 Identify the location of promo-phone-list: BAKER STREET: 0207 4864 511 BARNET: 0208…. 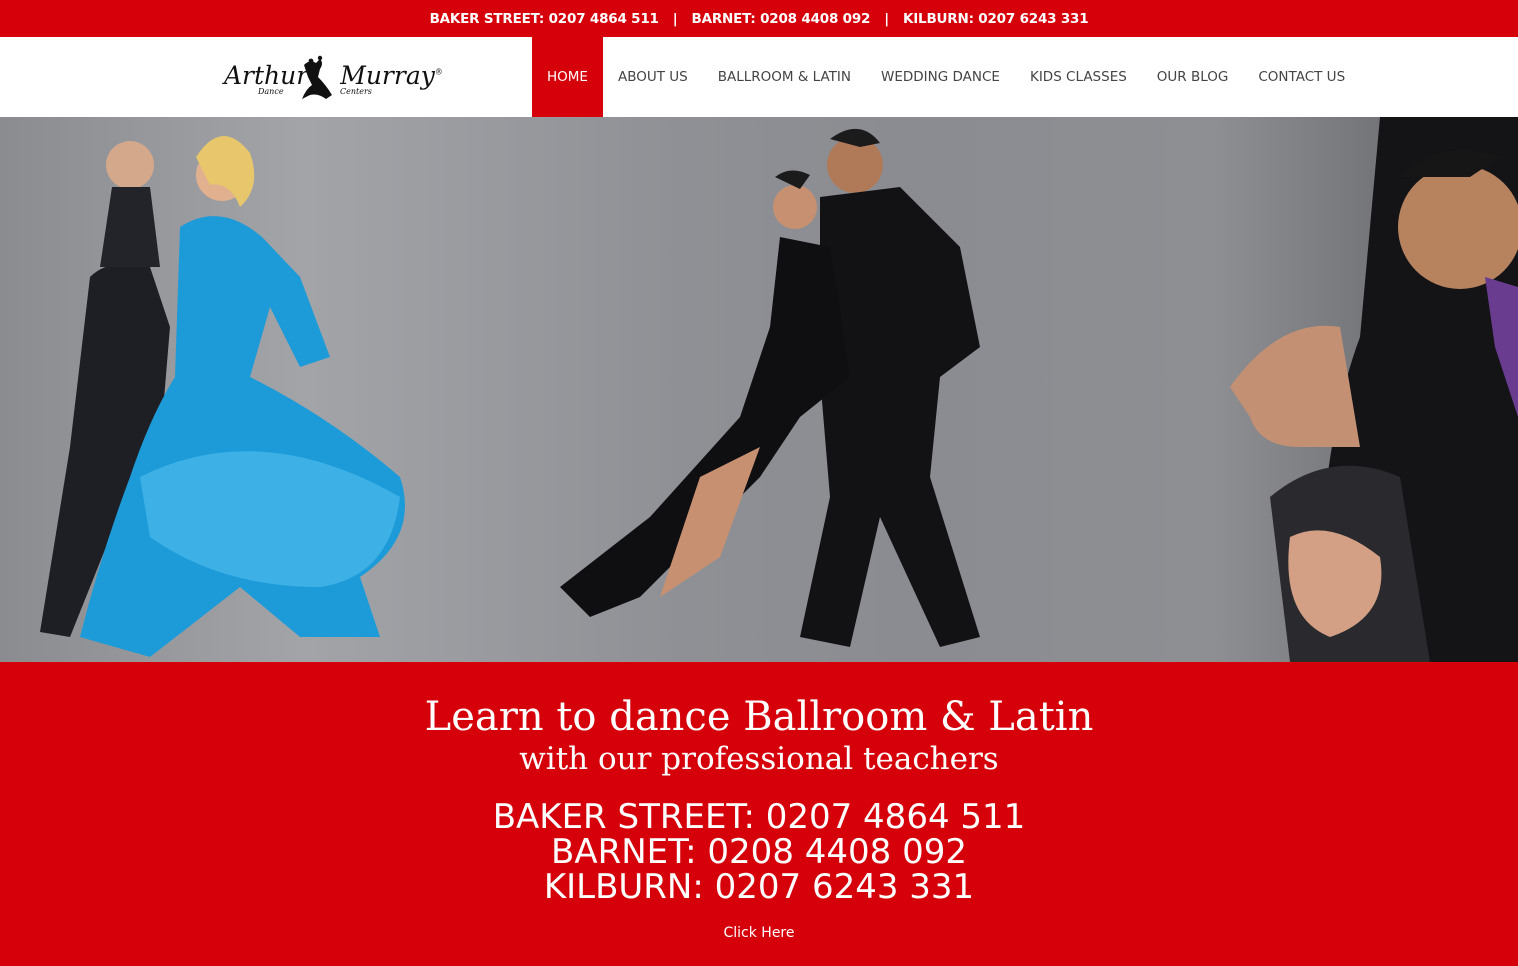
(759, 852).